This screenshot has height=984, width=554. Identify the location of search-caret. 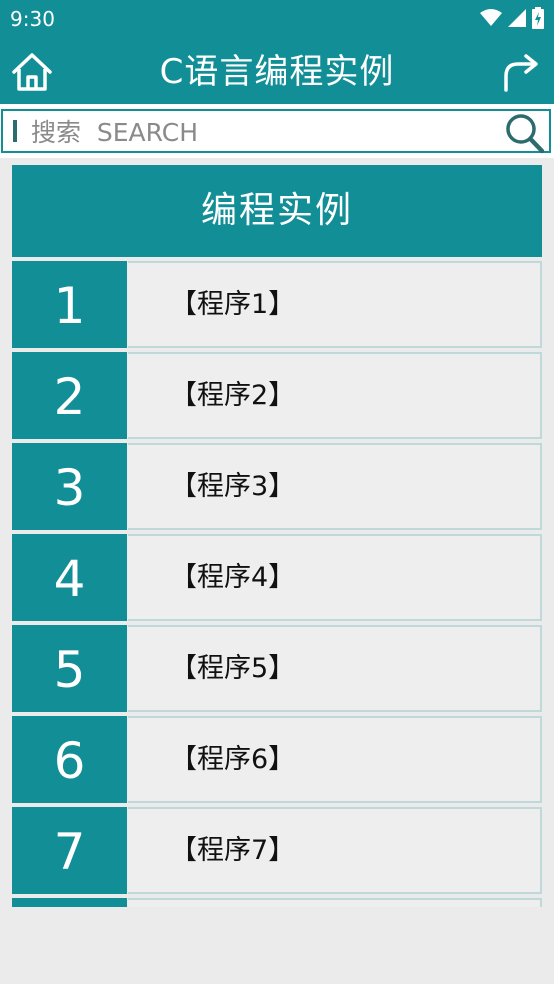
(15, 131).